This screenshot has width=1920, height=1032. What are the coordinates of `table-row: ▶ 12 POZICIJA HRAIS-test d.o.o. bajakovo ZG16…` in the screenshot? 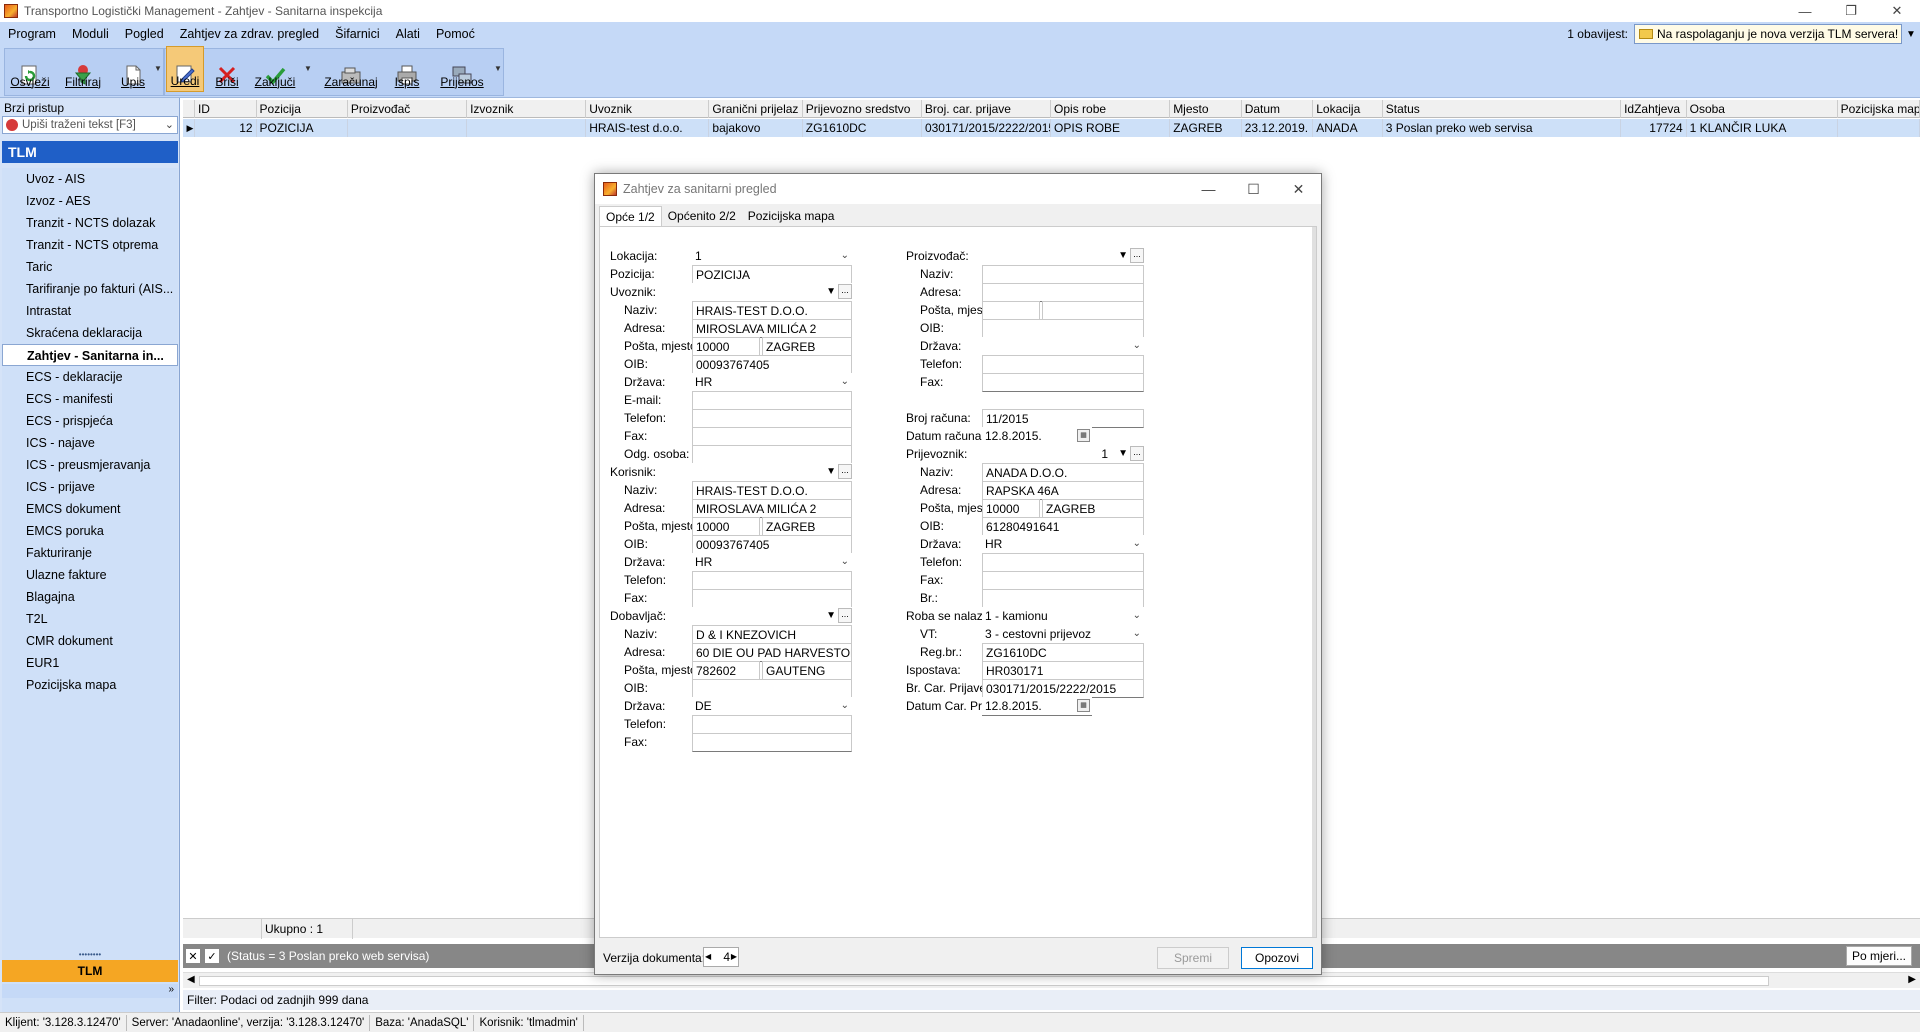 It's located at (1051, 128).